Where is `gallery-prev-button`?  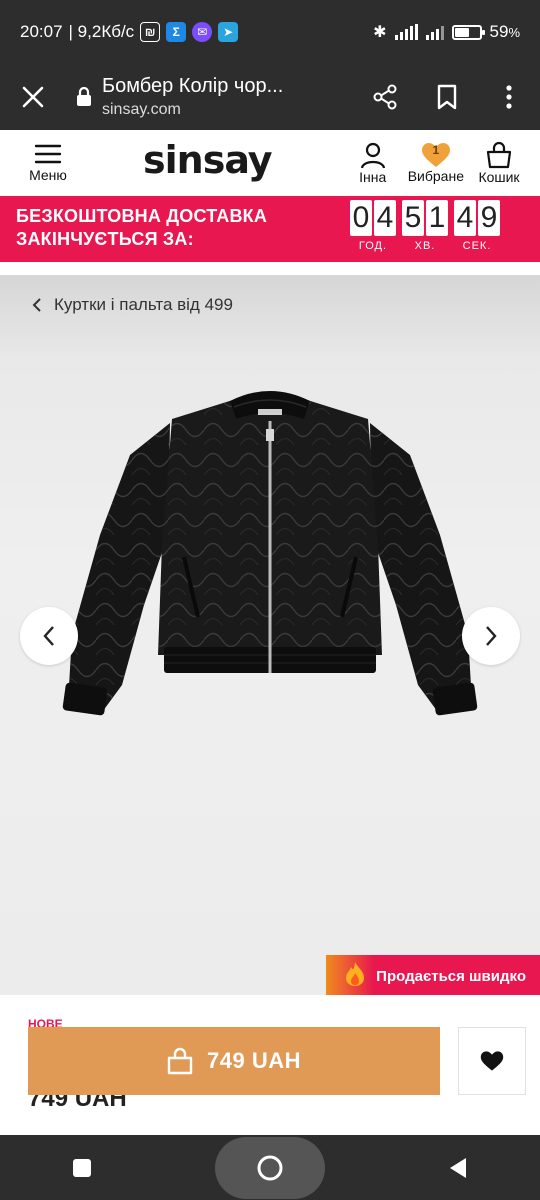 gallery-prev-button is located at coordinates (49, 636).